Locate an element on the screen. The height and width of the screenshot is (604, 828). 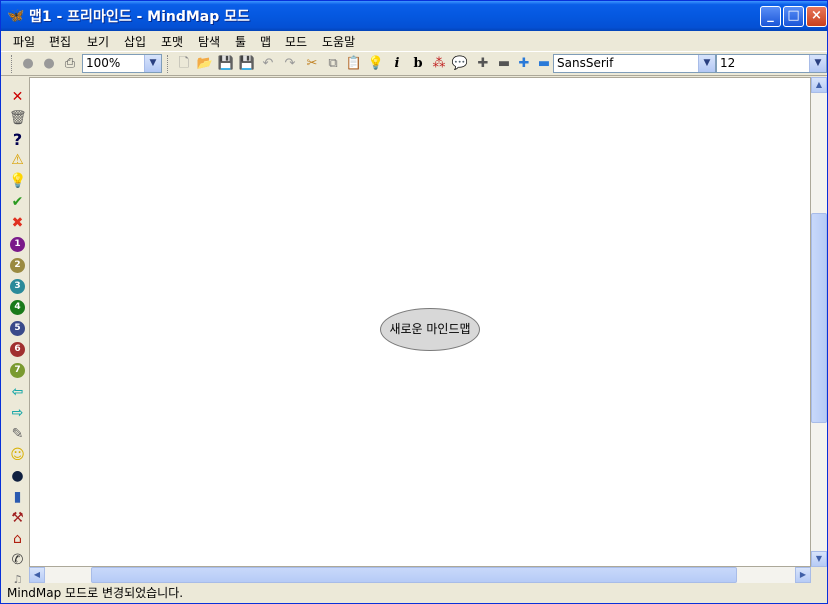
title-bar: 🦋 맵1 - 프리마인드 - MindMap 모드 _ □ × is located at coordinates (414, 16).